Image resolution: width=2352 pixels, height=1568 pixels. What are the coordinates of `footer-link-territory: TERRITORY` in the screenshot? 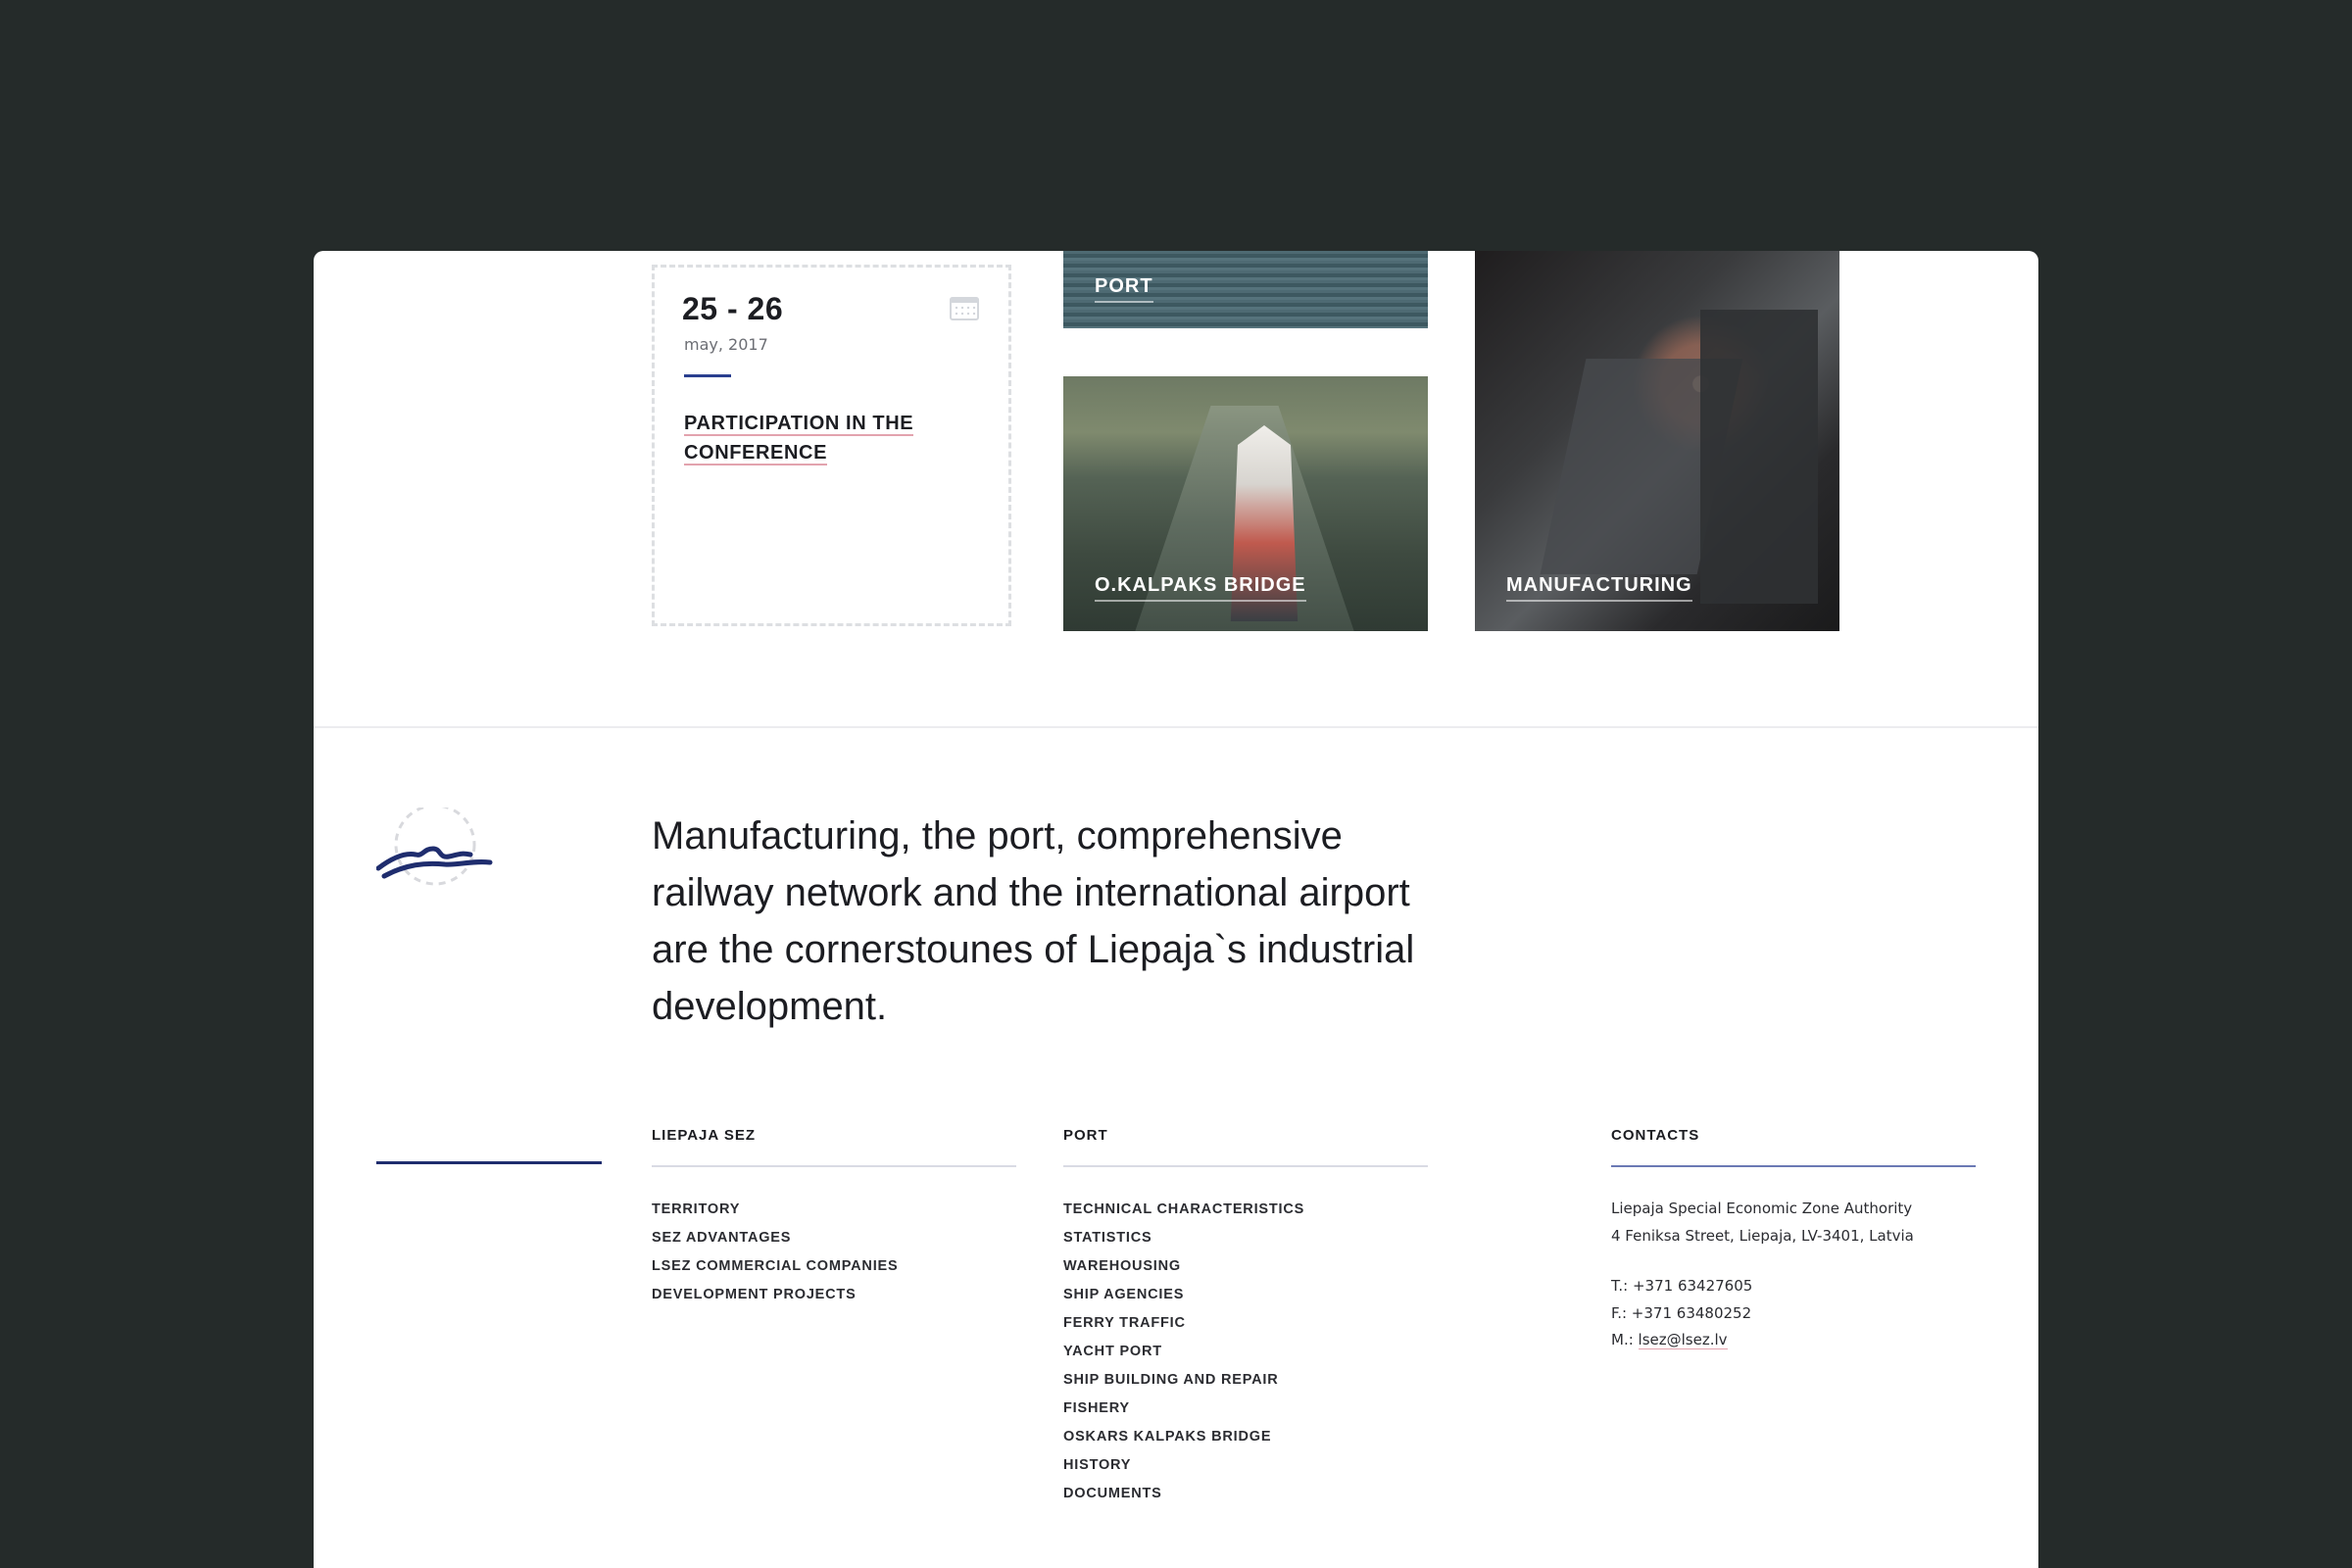 It's located at (834, 1210).